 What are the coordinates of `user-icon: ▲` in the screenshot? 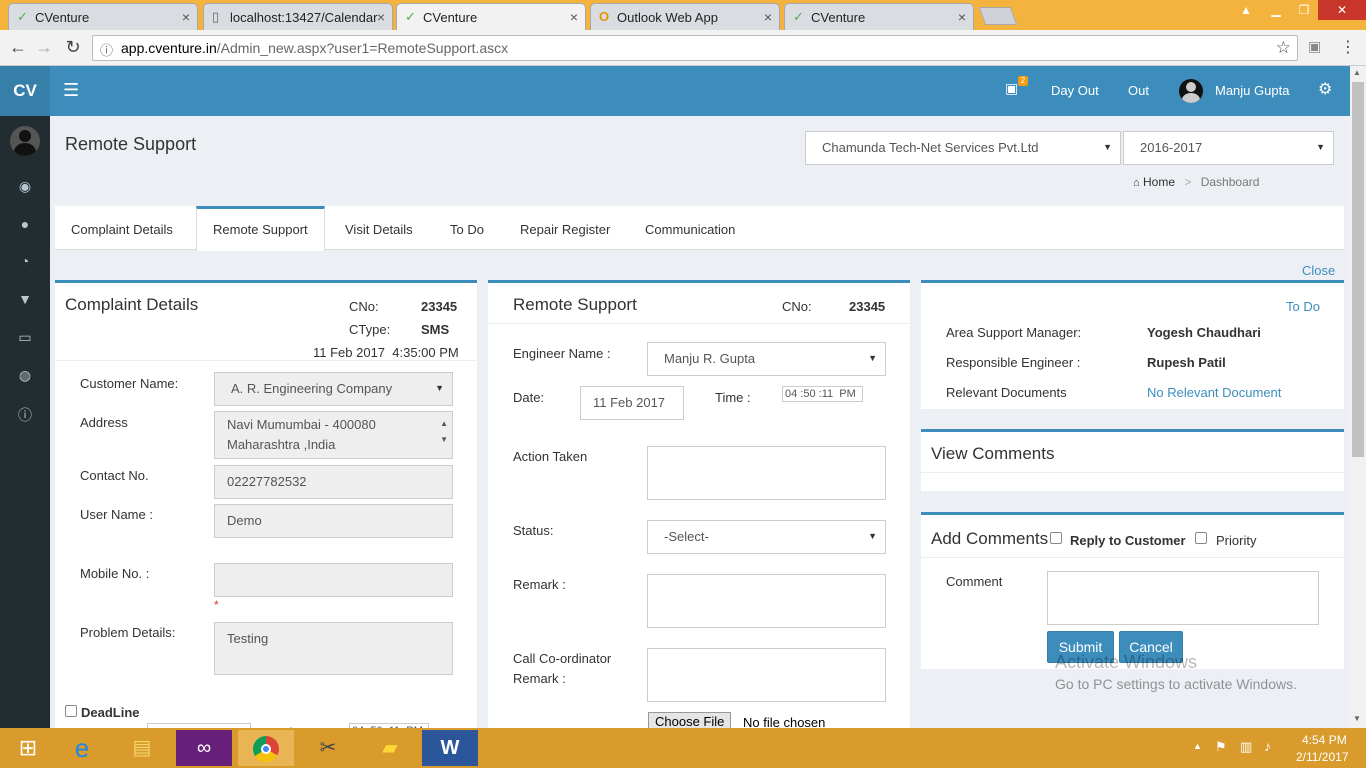 It's located at (1246, 10).